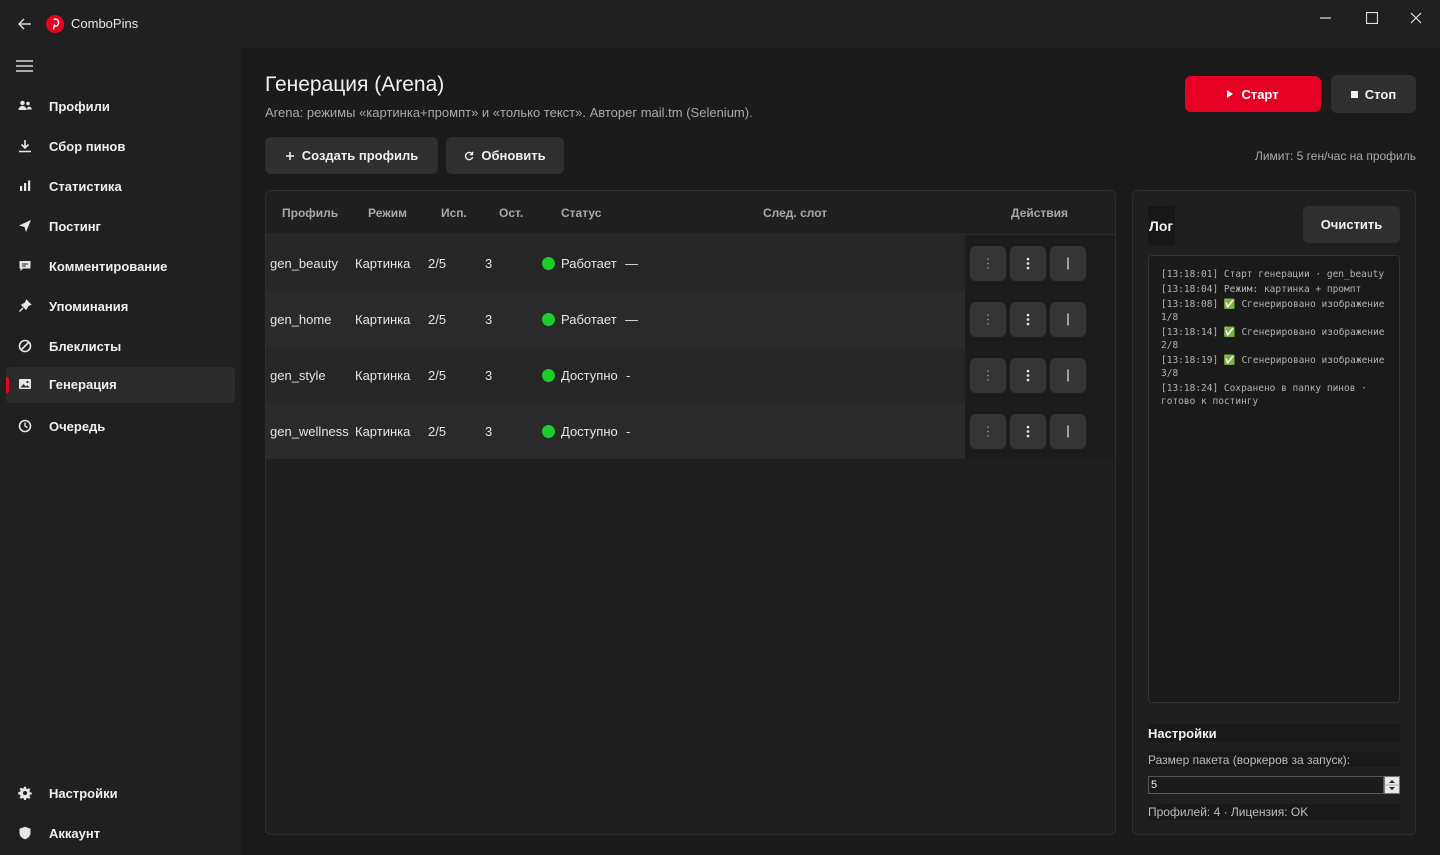 Image resolution: width=1440 pixels, height=855 pixels. Describe the element at coordinates (25, 146) in the screenshot. I see `download-icon` at that location.